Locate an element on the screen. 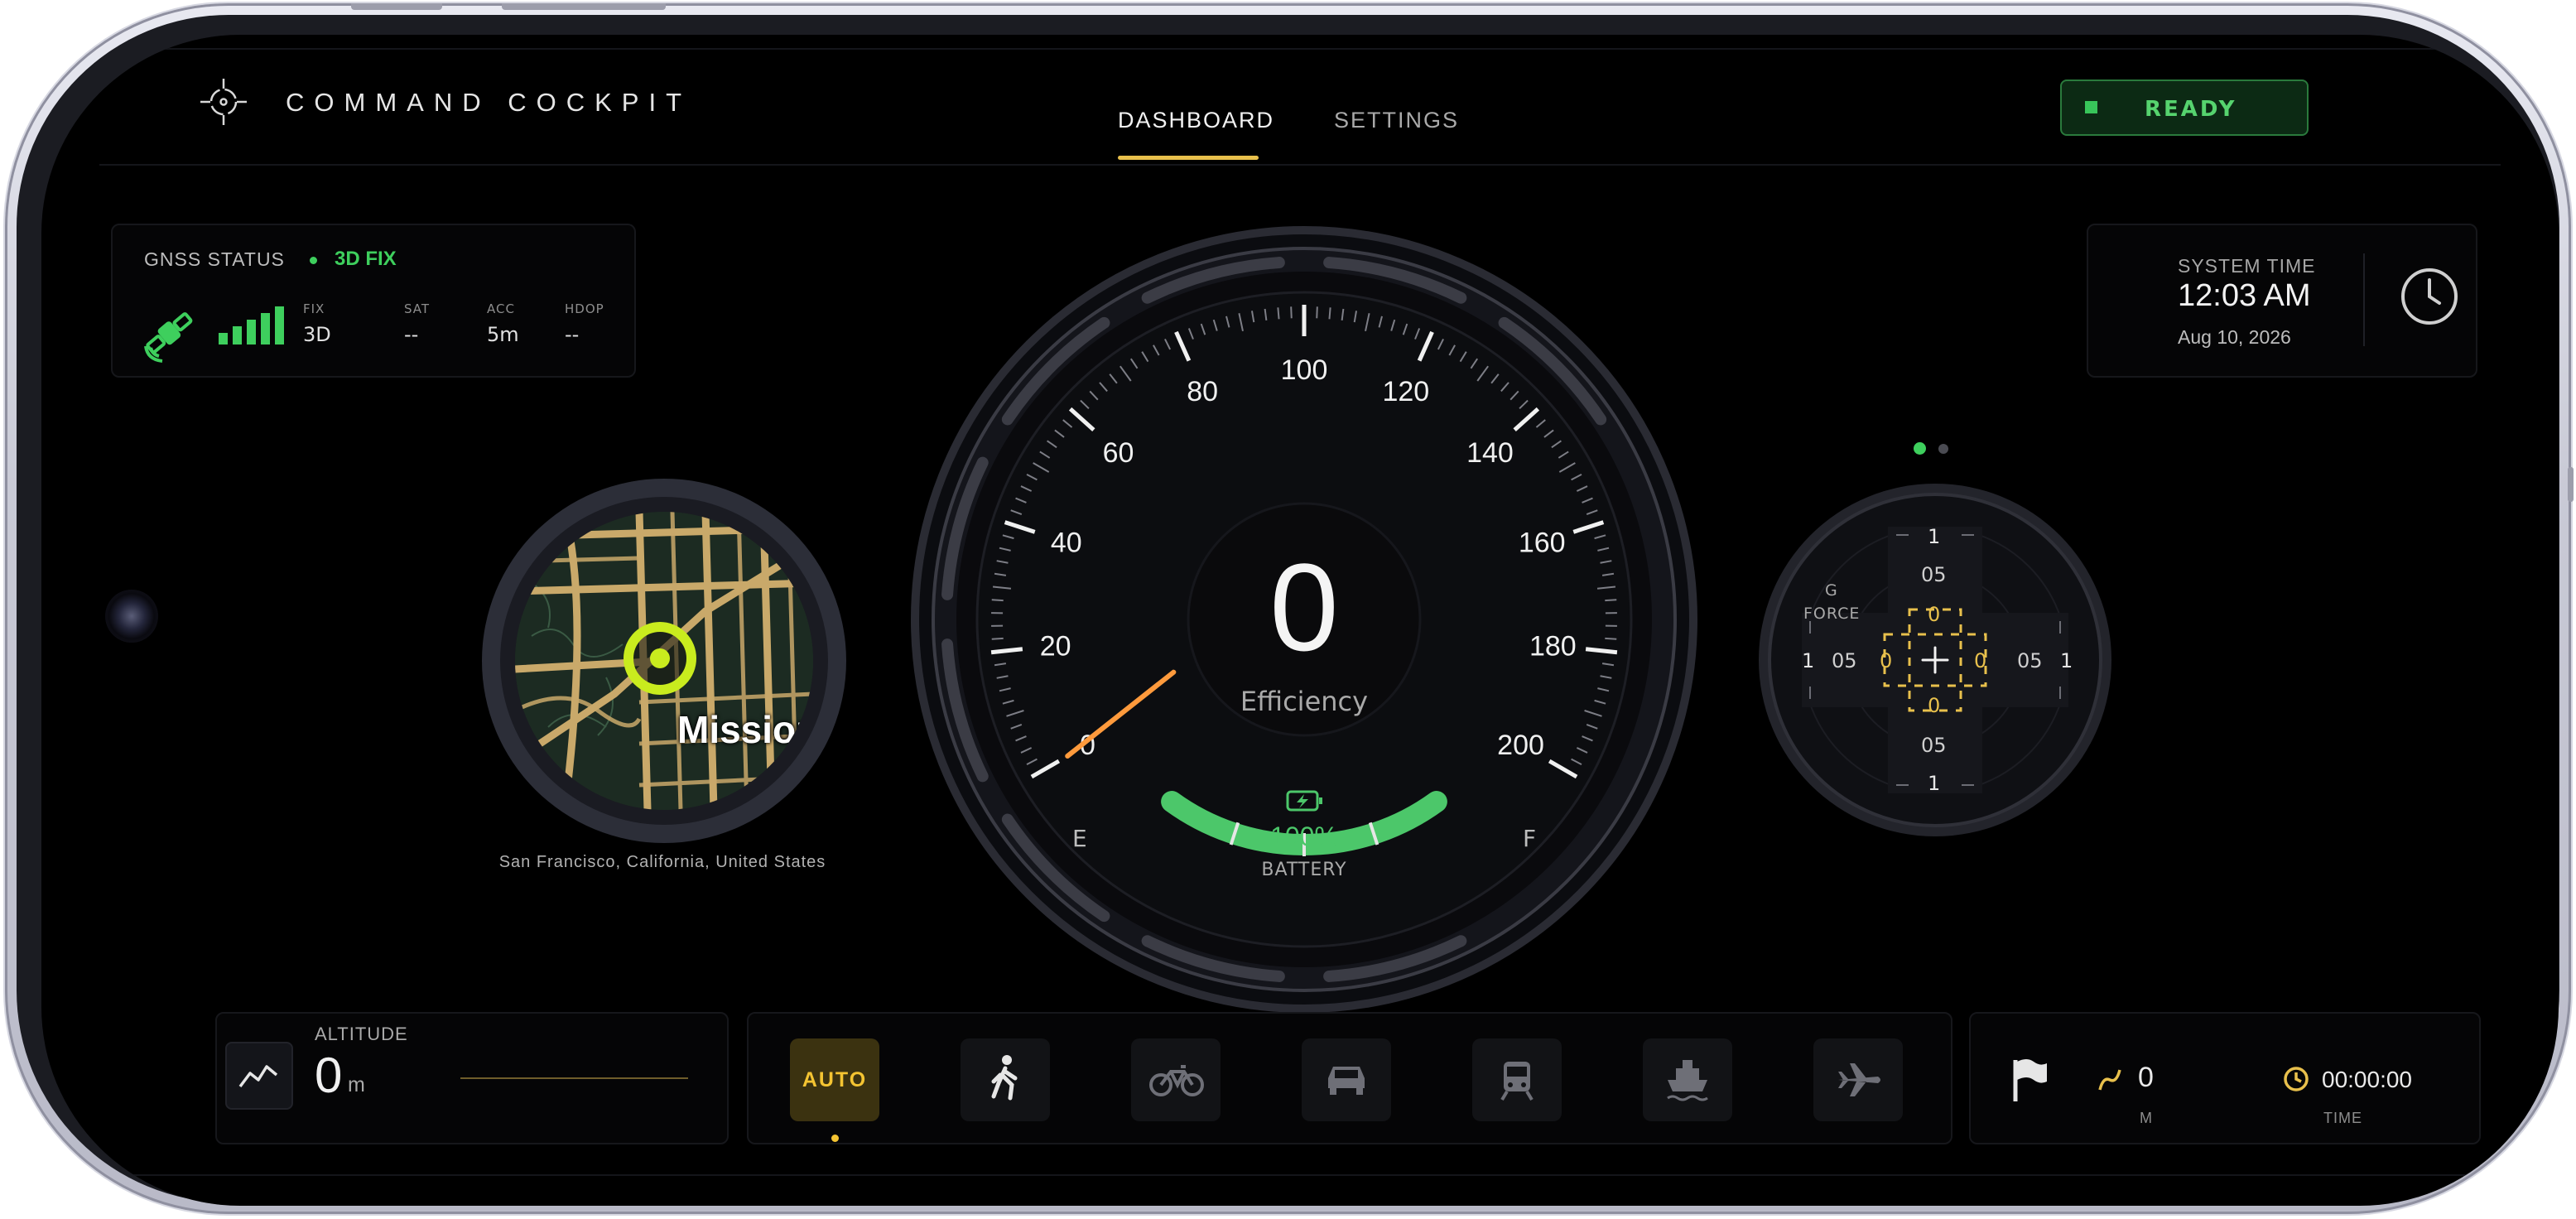  battery-full-label: F is located at coordinates (1530, 838).